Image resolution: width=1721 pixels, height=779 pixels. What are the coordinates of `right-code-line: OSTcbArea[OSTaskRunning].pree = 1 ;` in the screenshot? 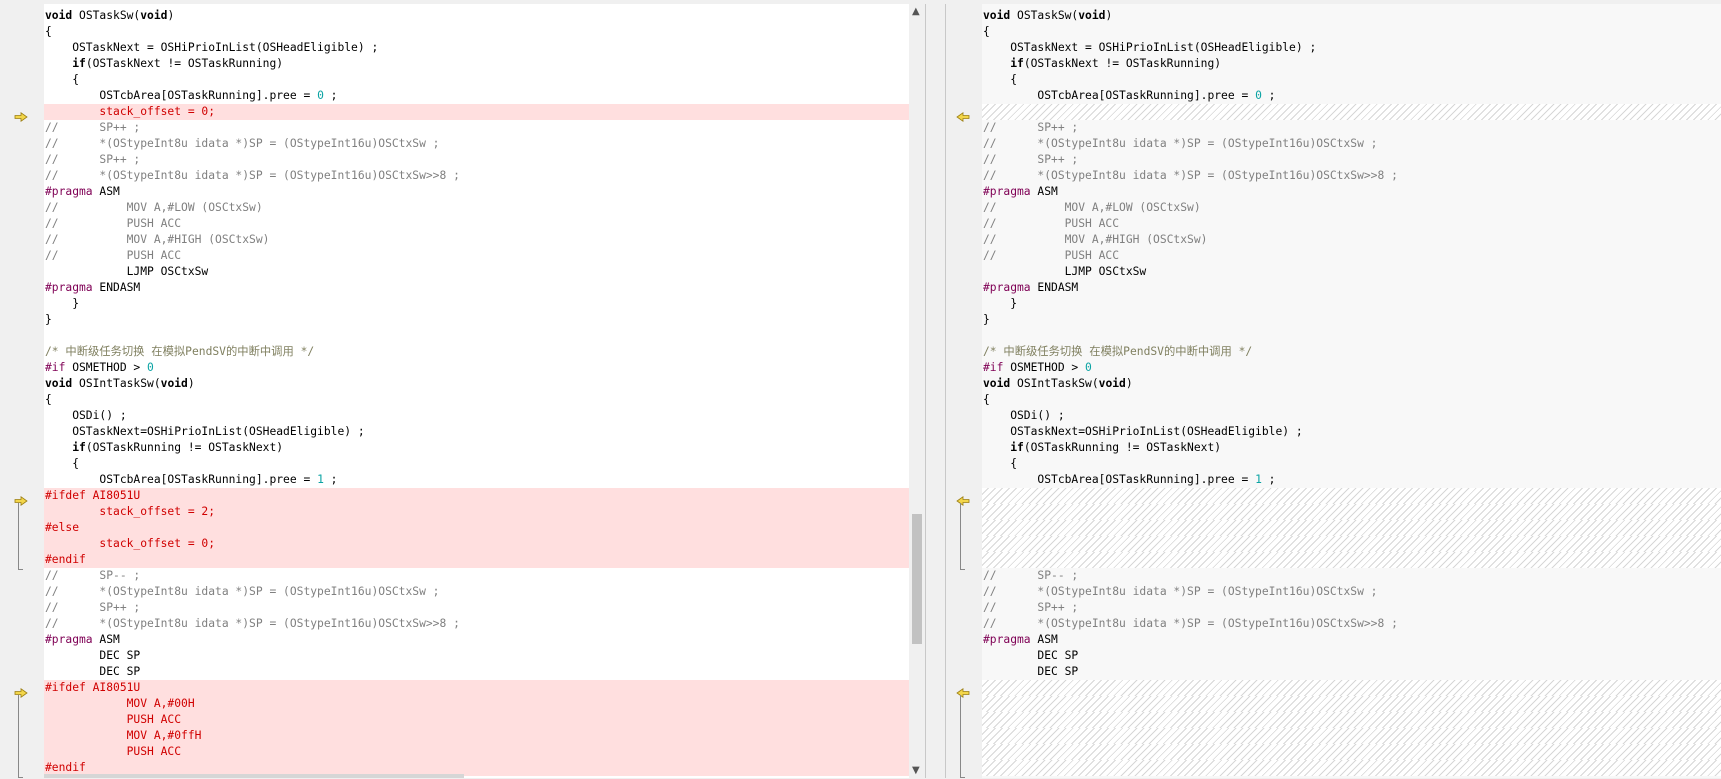 It's located at (1351, 480).